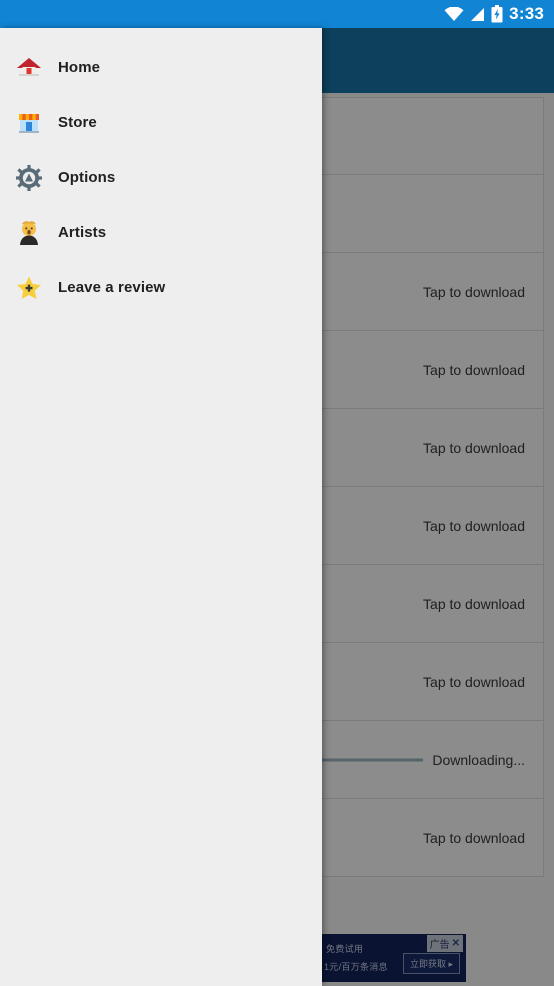 This screenshot has width=554, height=986. I want to click on drawer-item-store: Store, so click(161, 122).